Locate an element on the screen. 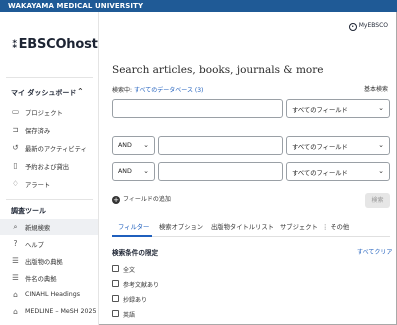  bookmark-icon: ⊐ is located at coordinates (15, 129).